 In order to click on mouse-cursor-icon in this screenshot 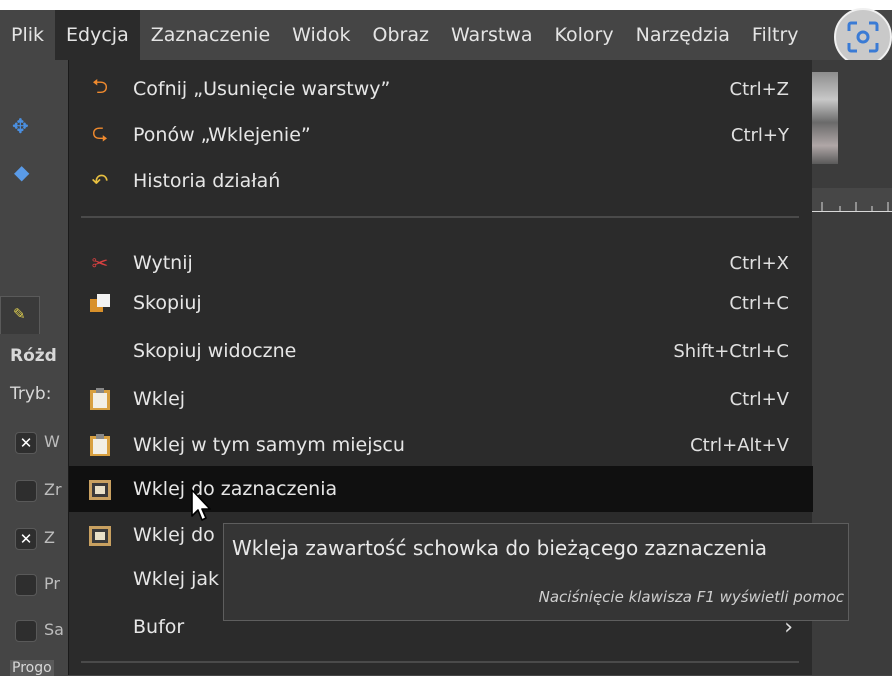, I will do `click(201, 505)`.